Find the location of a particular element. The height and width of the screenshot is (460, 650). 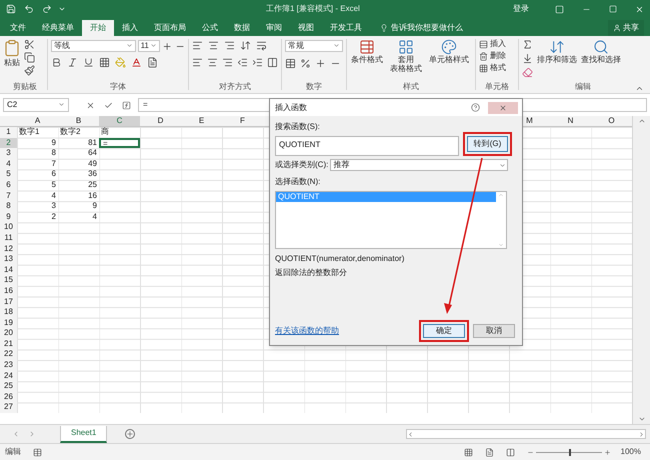

row-header: 8 is located at coordinates (8, 206).